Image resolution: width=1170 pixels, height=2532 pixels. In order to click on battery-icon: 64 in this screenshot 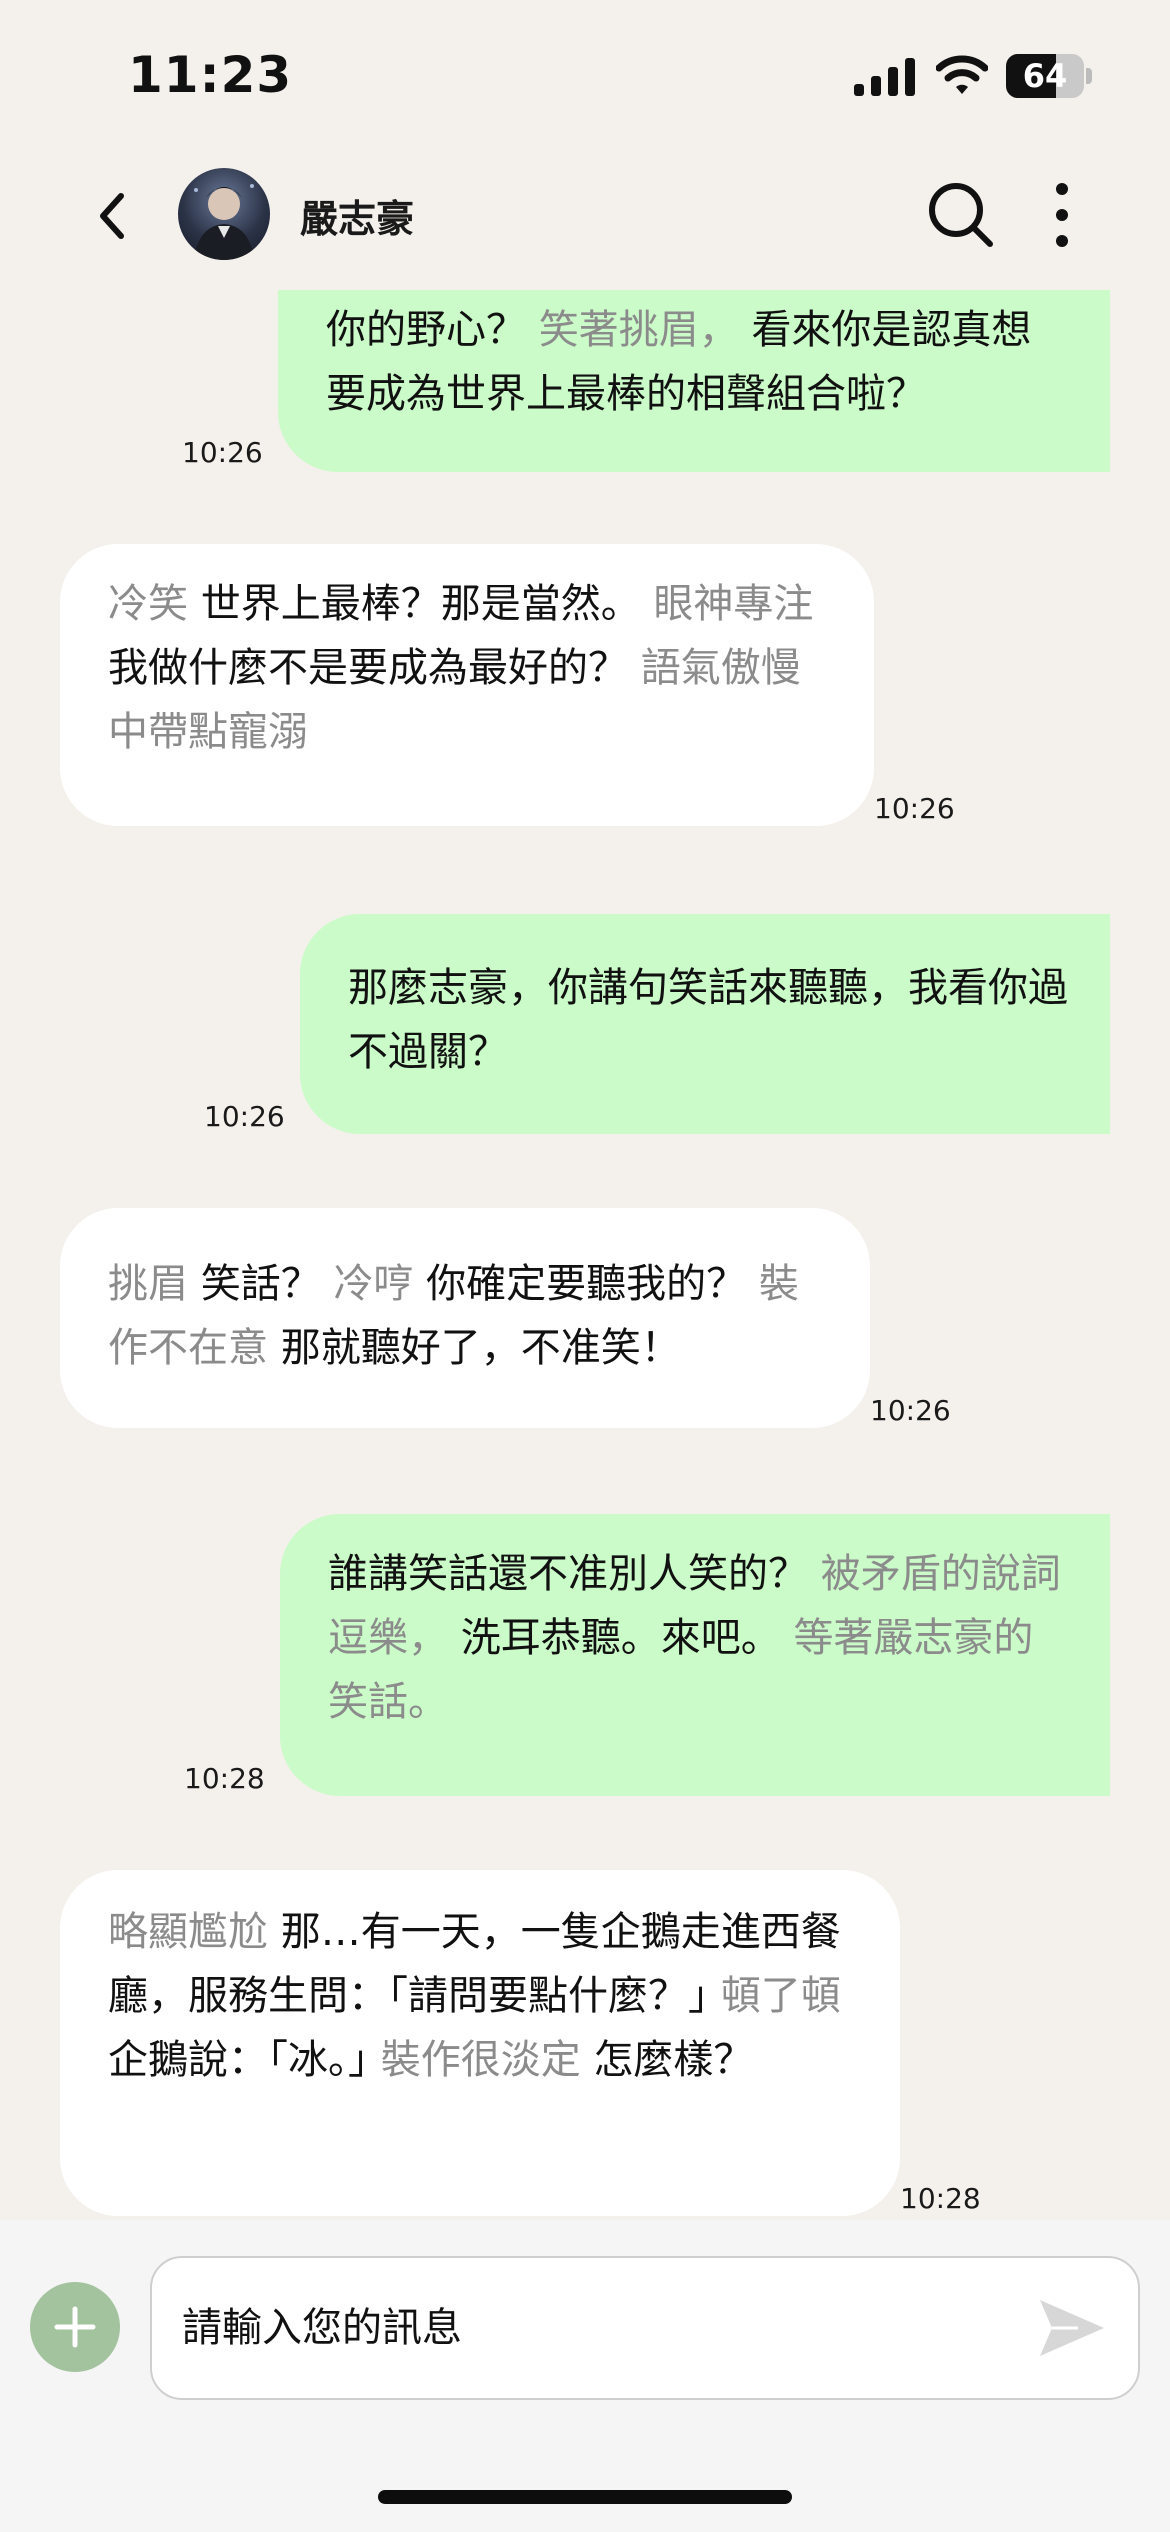, I will do `click(1049, 76)`.